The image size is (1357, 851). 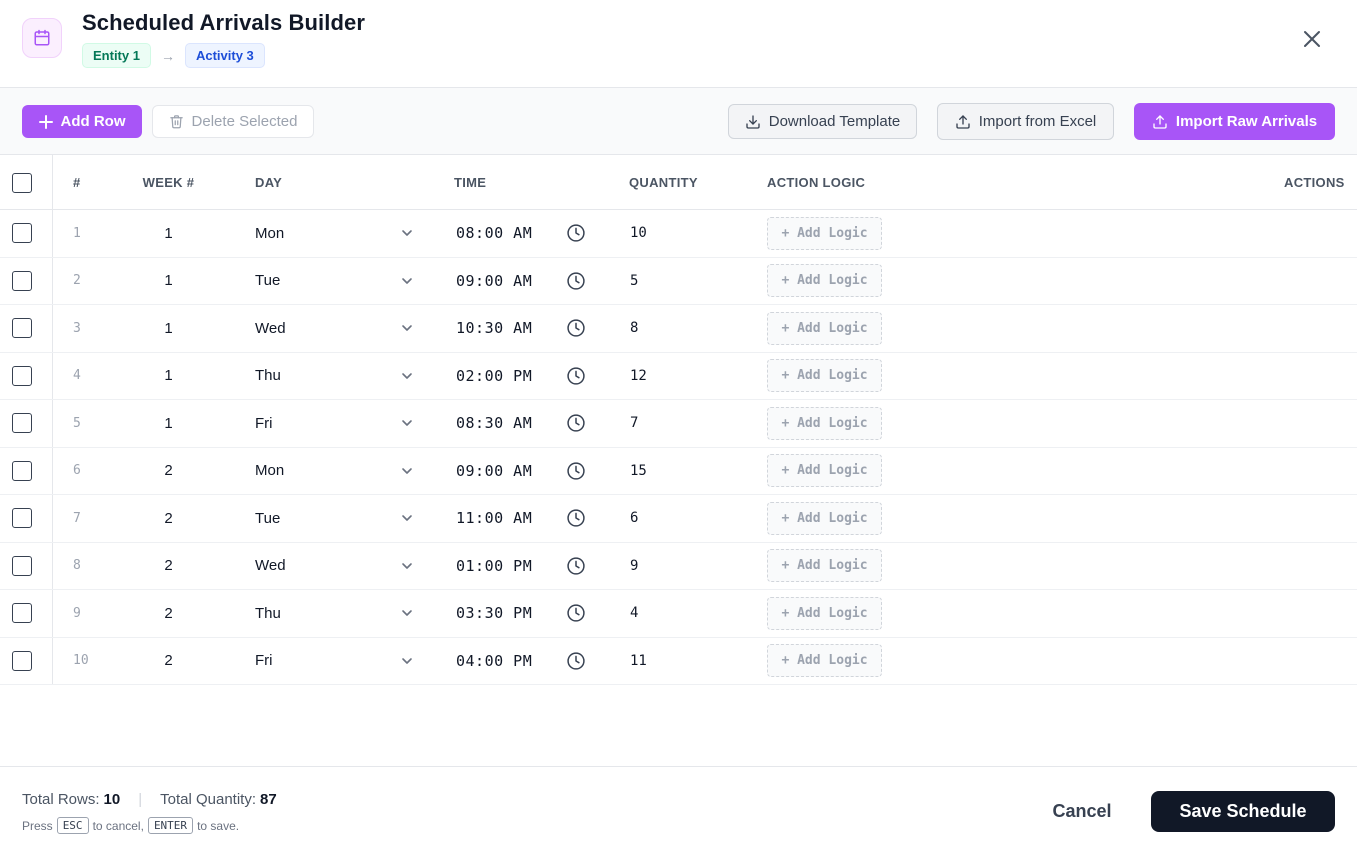 I want to click on time-input: 02:00 PM, so click(x=494, y=376).